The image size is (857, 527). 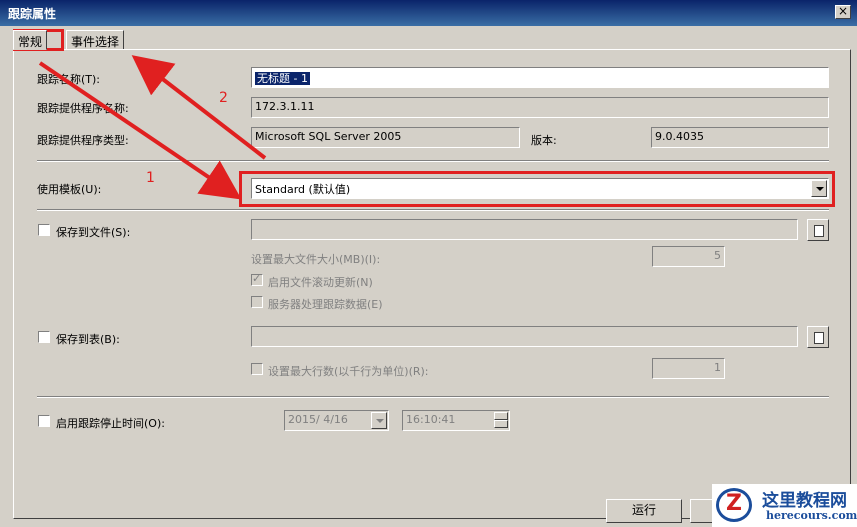 What do you see at coordinates (811, 515) in the screenshot?
I see `watermark-url: herecours.com` at bounding box center [811, 515].